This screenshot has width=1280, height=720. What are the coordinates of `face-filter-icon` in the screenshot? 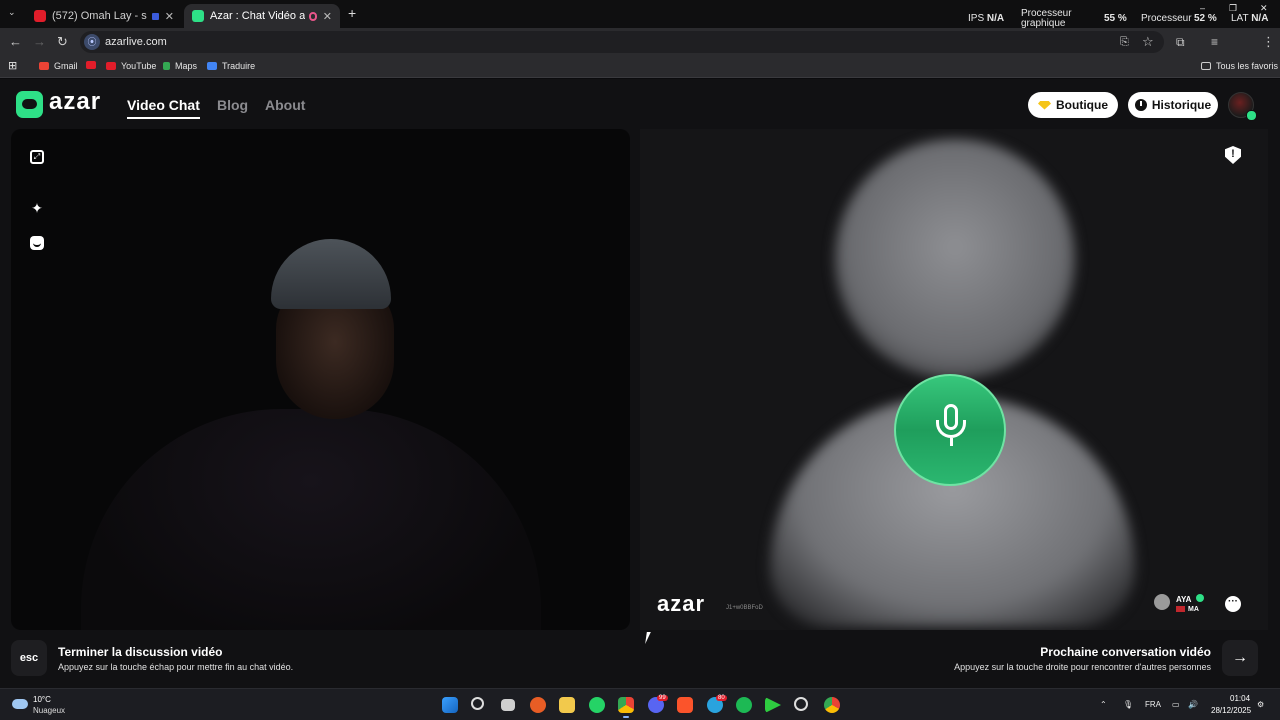 It's located at (37, 243).